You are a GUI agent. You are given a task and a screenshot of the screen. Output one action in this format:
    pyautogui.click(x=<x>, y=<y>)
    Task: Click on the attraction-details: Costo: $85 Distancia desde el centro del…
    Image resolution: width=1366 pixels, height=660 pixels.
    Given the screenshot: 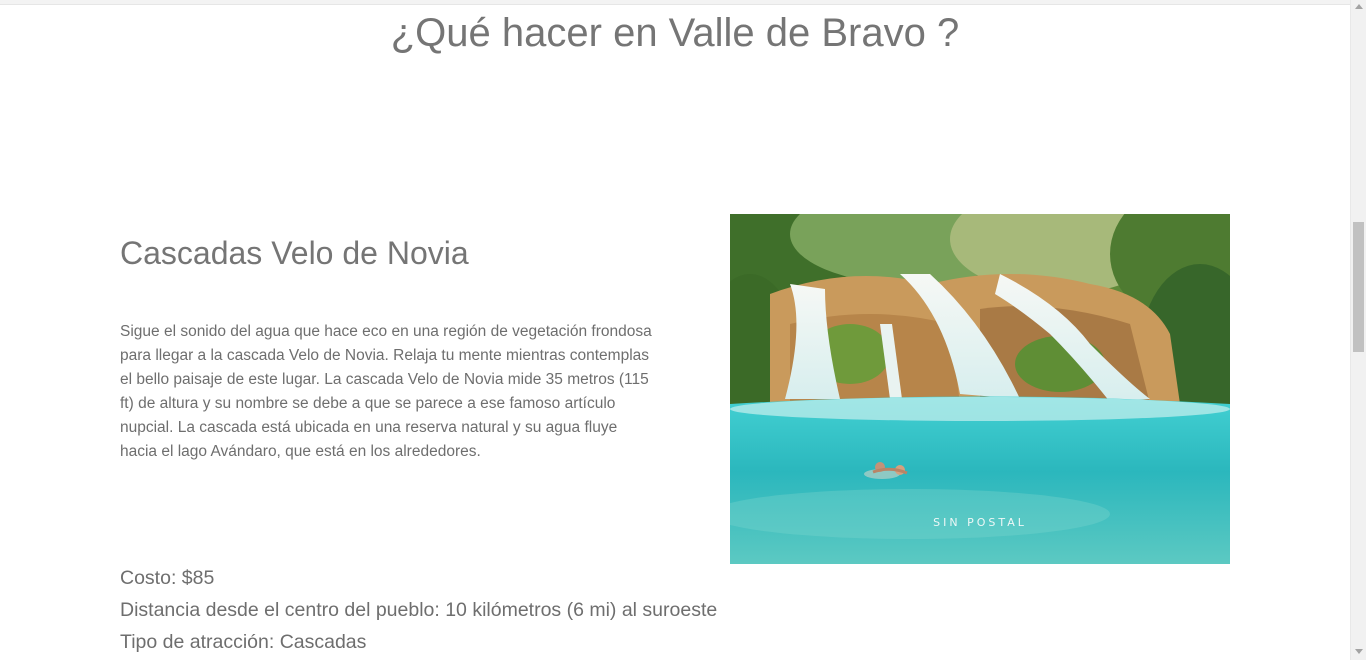 What is the action you would take?
    pyautogui.click(x=418, y=610)
    